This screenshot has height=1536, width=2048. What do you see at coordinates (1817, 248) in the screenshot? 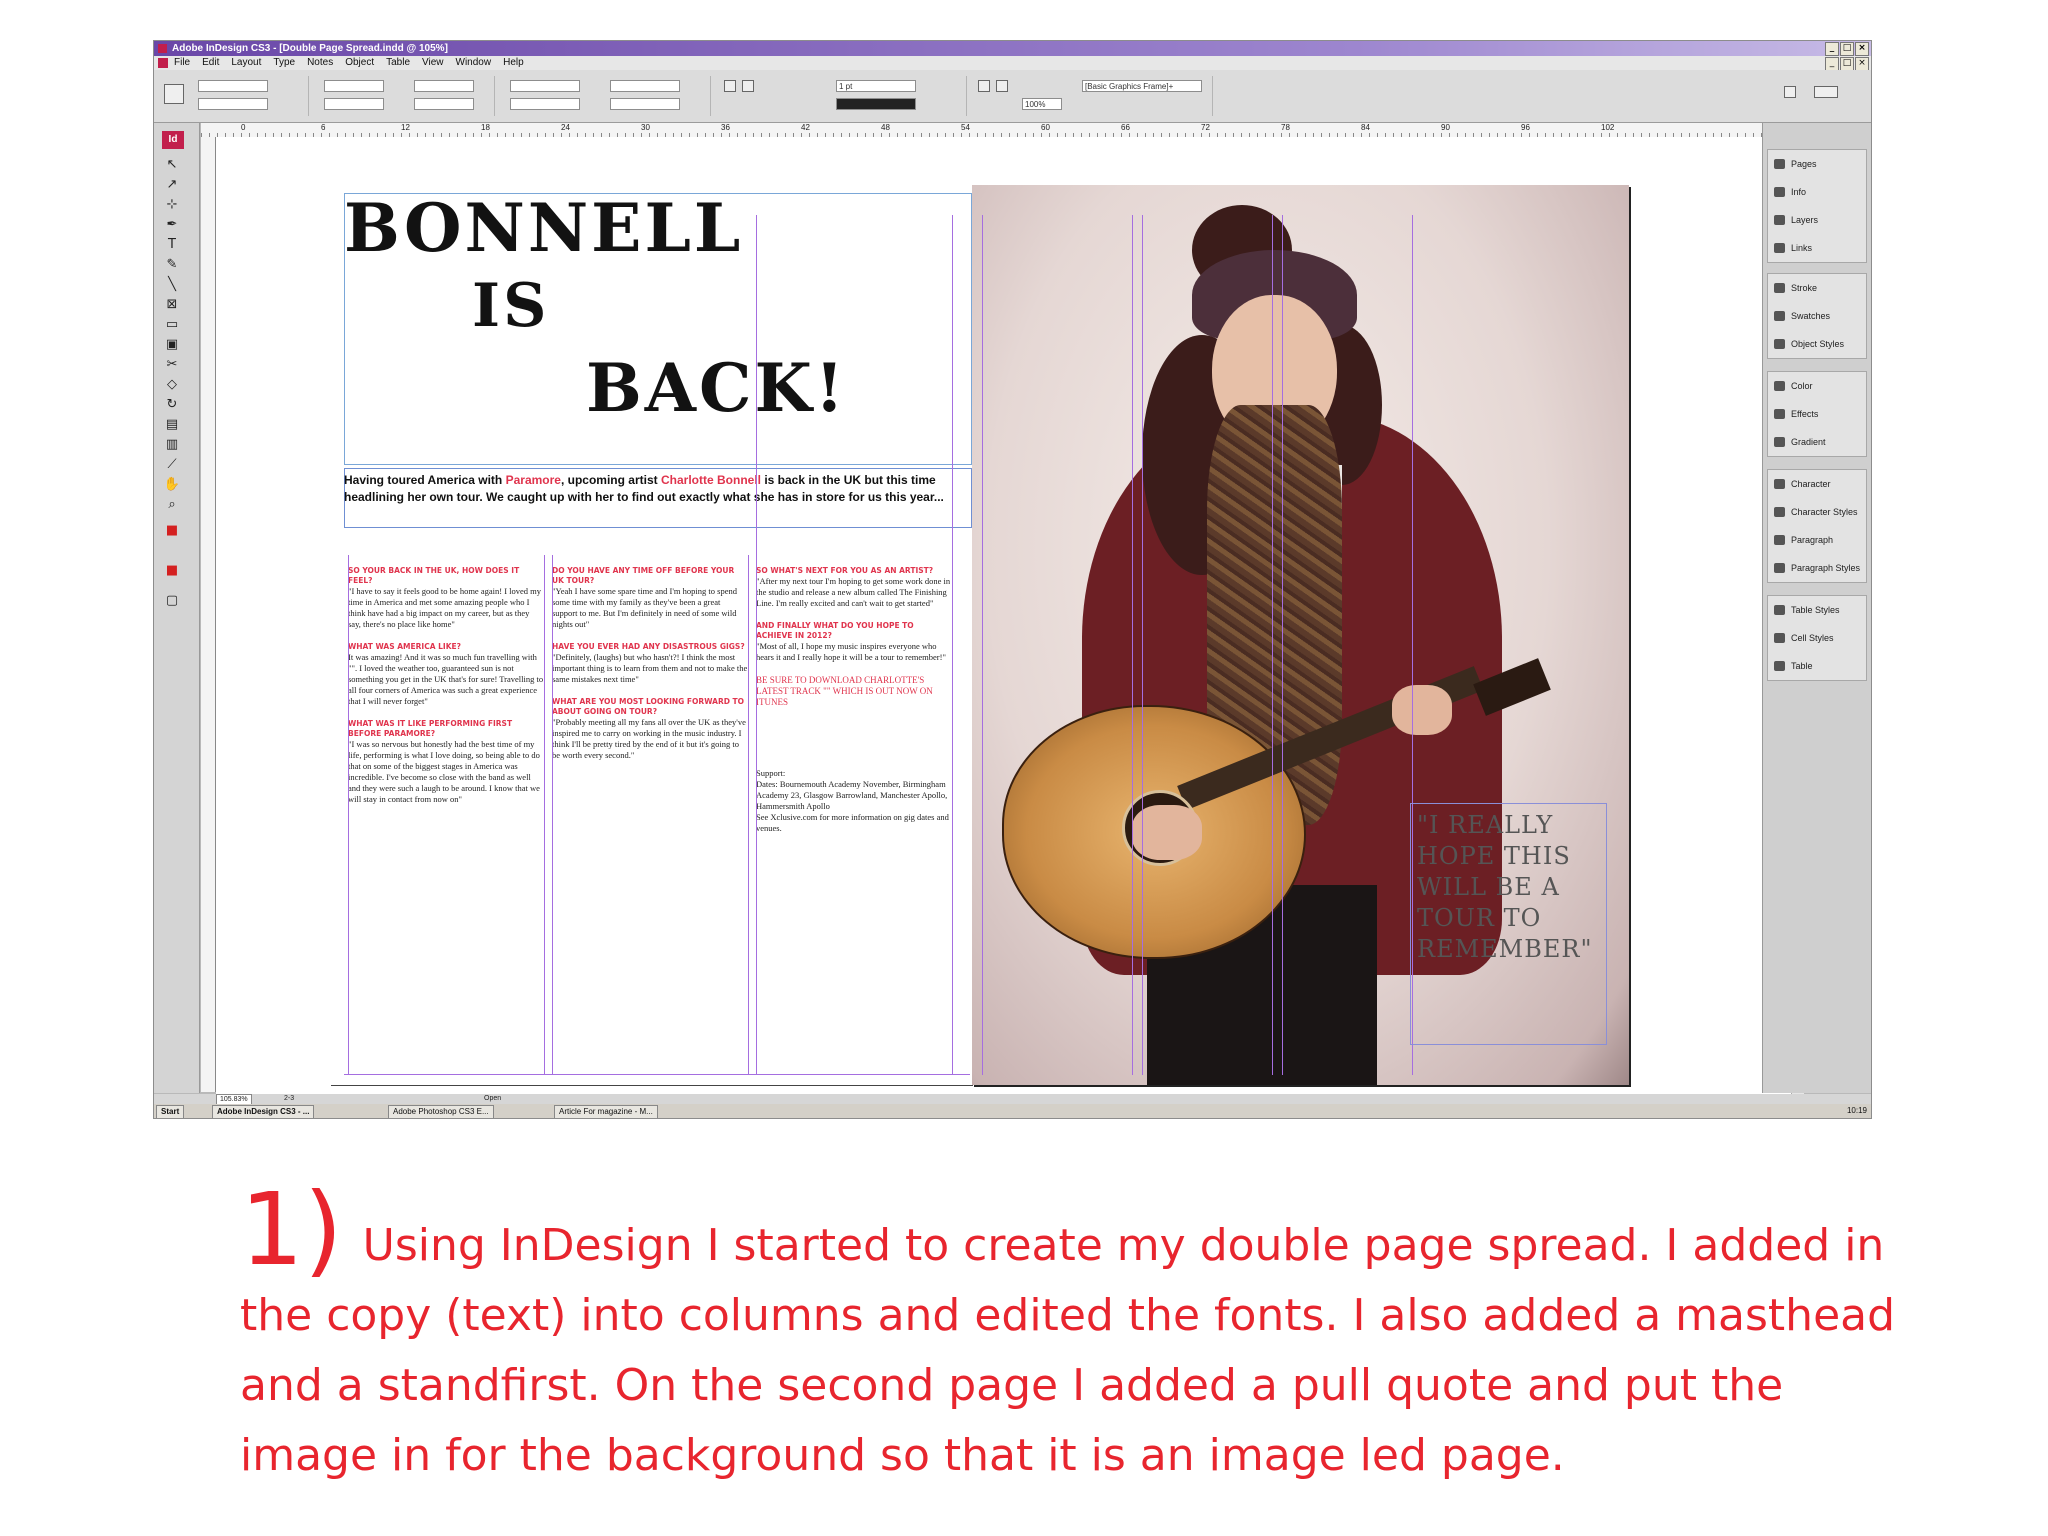
I see `panel-links: Links` at bounding box center [1817, 248].